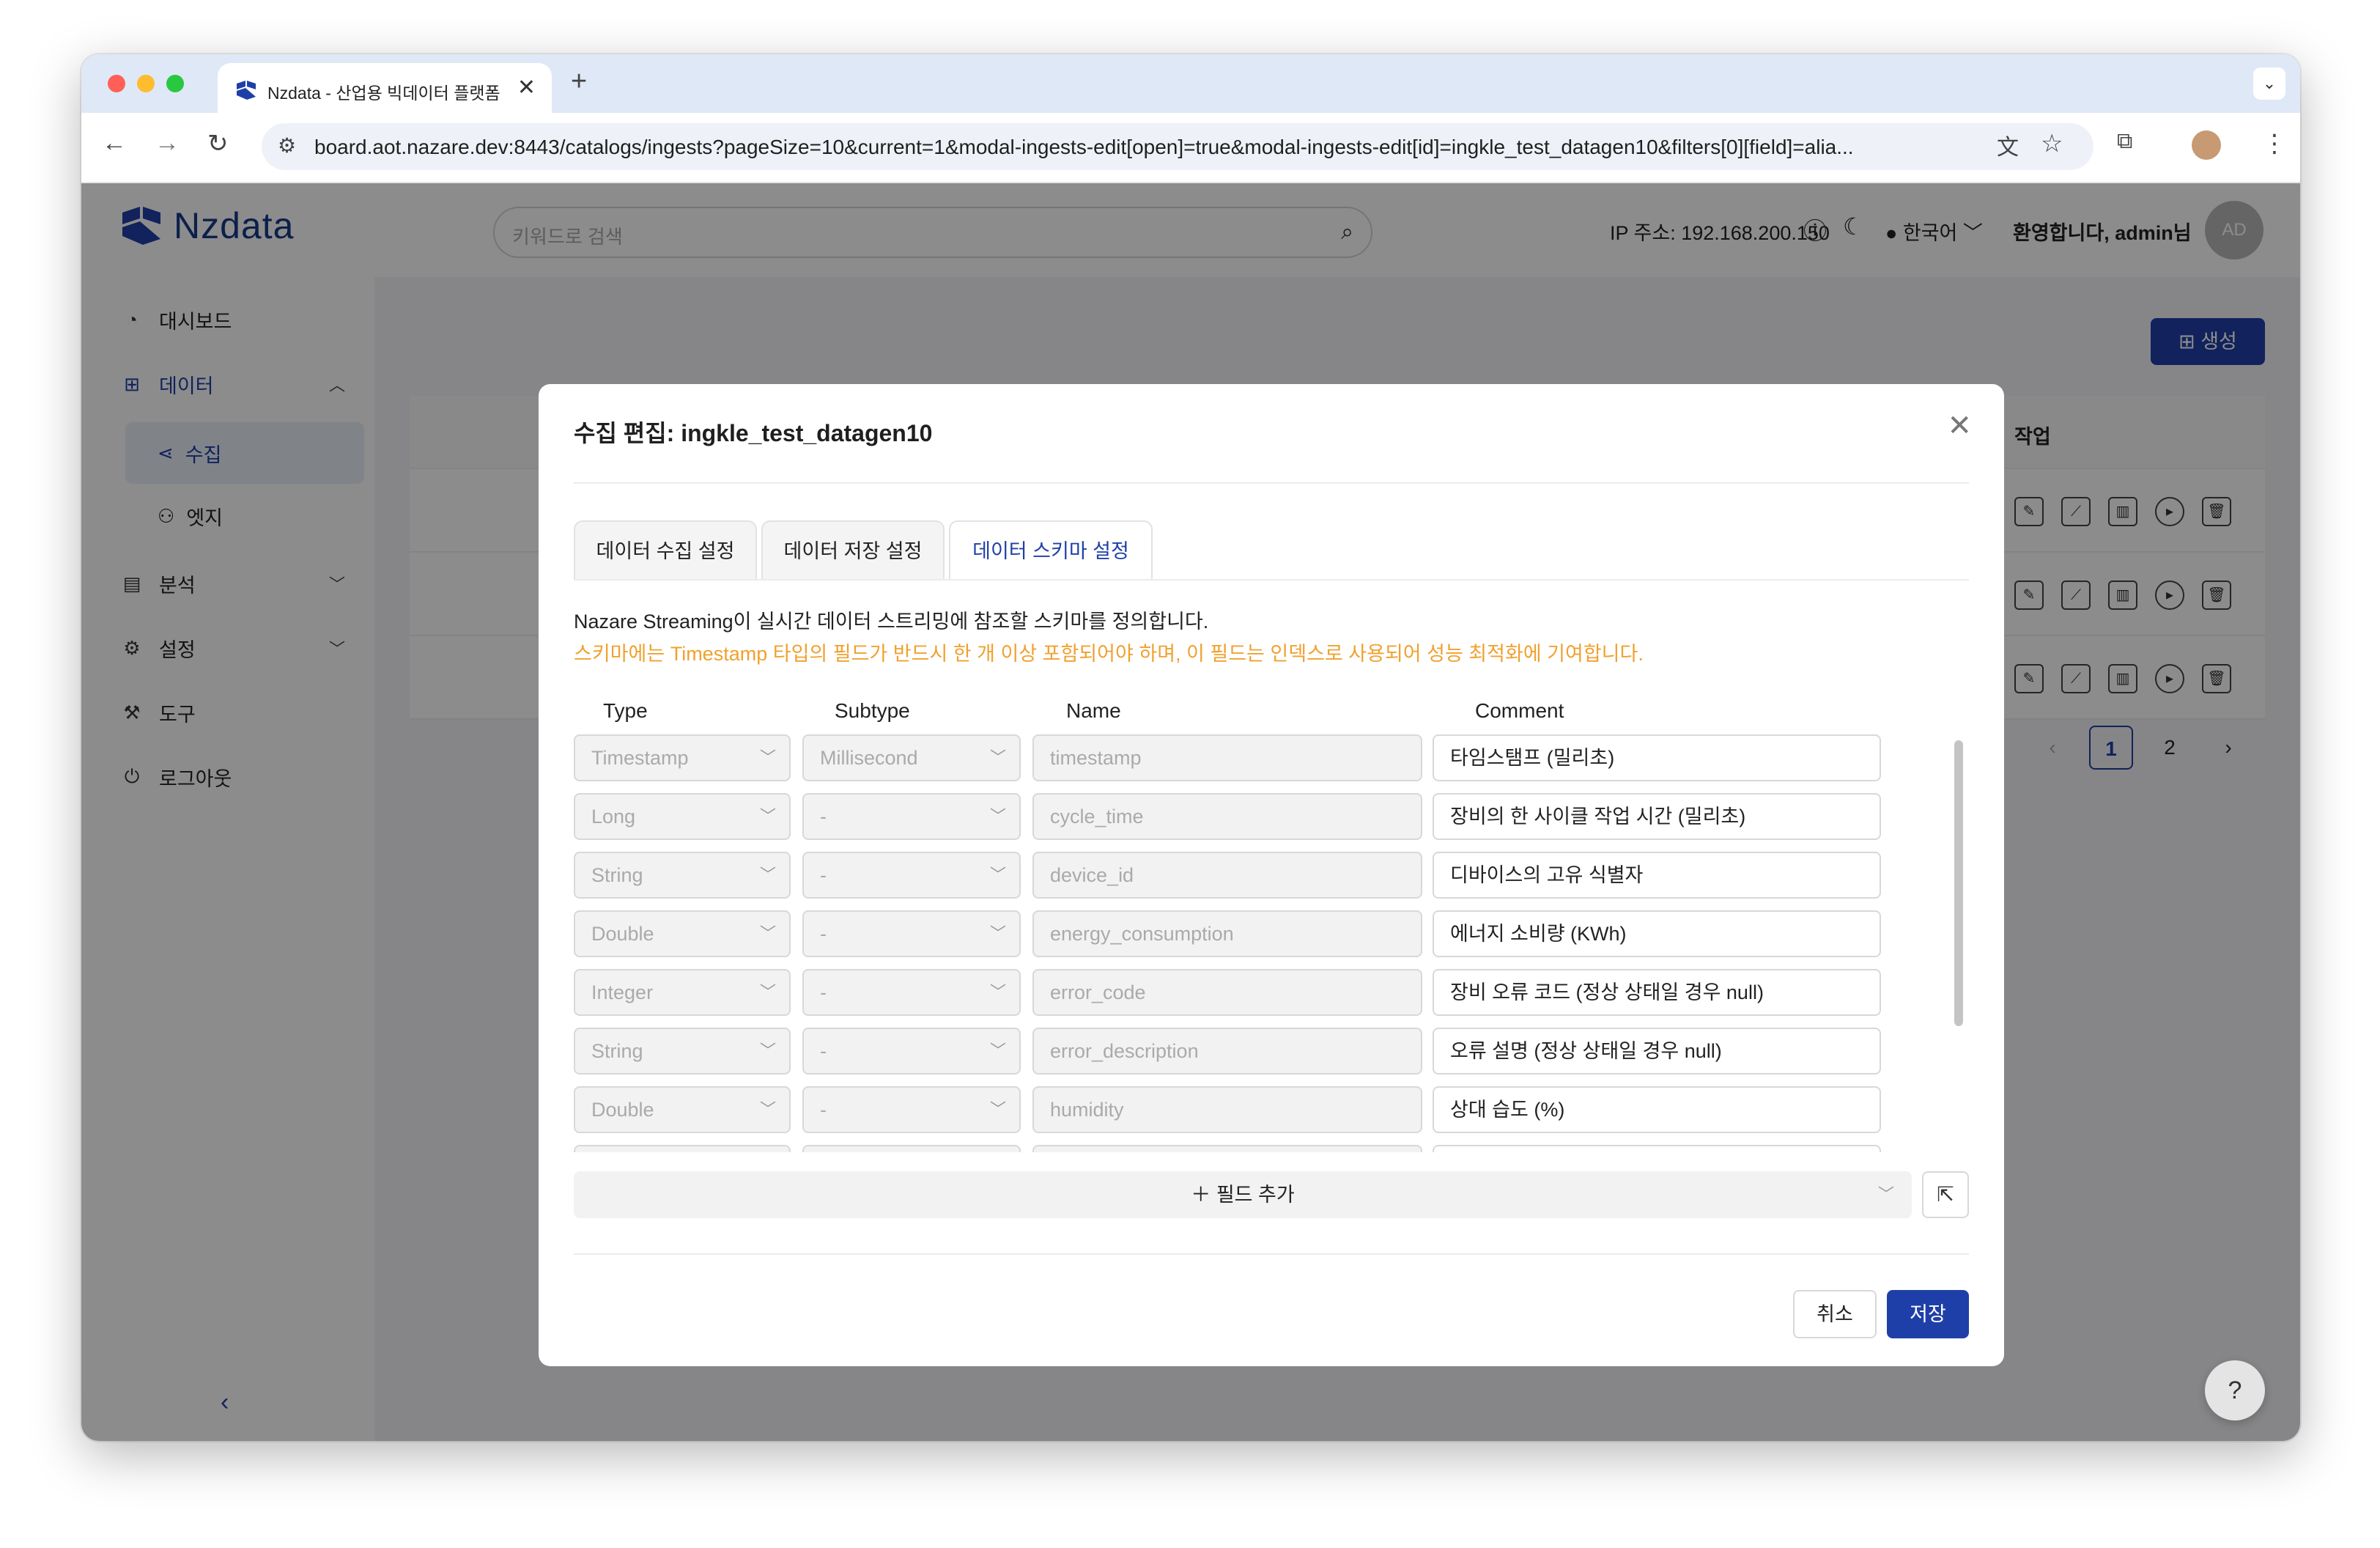 Image resolution: width=2380 pixels, height=1548 pixels. What do you see at coordinates (2269, 83) in the screenshot?
I see `tab-search-button: ⌄` at bounding box center [2269, 83].